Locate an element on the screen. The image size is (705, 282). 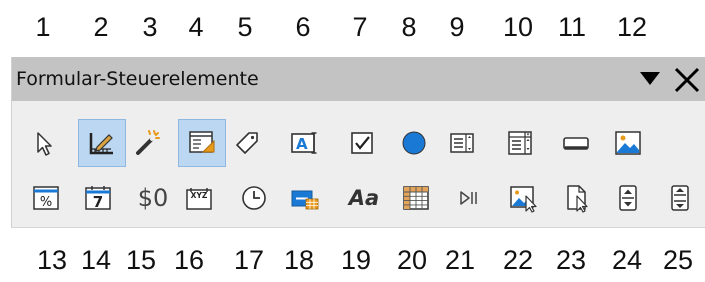
text-box-button: A is located at coordinates (305, 143).